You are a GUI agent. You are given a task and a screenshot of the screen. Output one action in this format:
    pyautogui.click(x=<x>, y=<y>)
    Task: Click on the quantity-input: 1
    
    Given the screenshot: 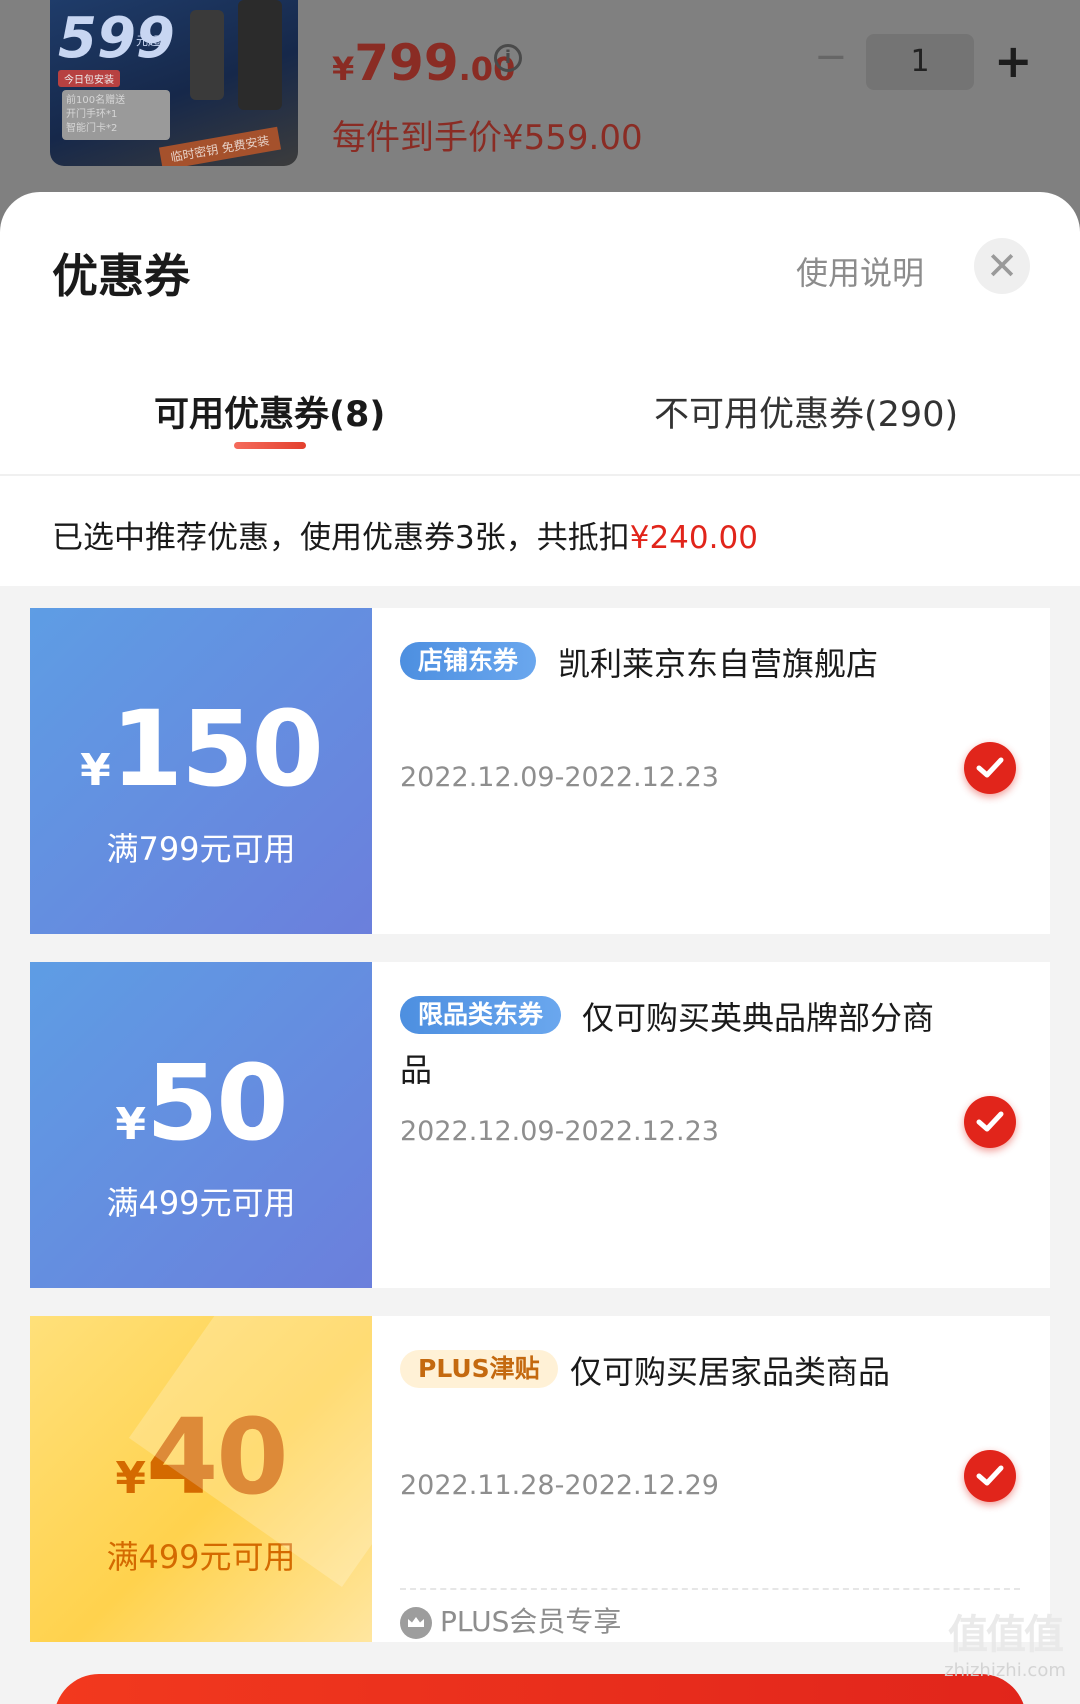 What is the action you would take?
    pyautogui.click(x=920, y=62)
    